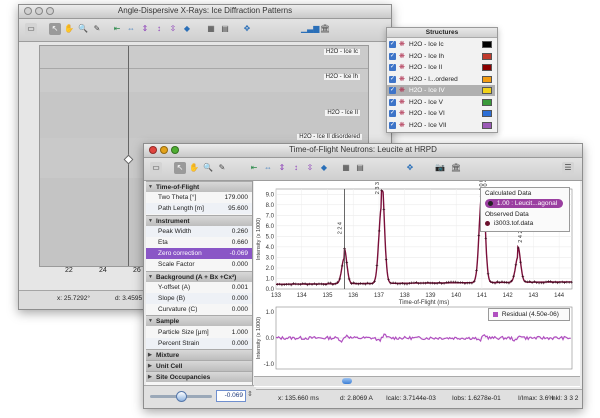  I want to click on structure-item: ✓ ❋ H2O - Ice Ih, so click(441, 56).